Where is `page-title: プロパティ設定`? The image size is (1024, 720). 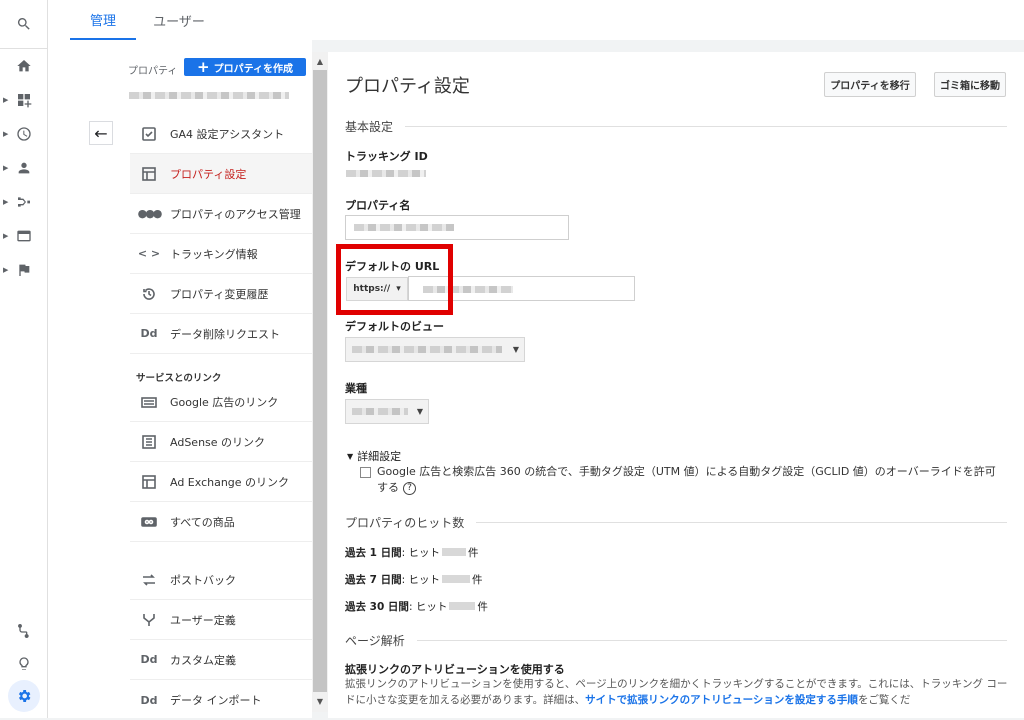
page-title: プロパティ設定 is located at coordinates (407, 86).